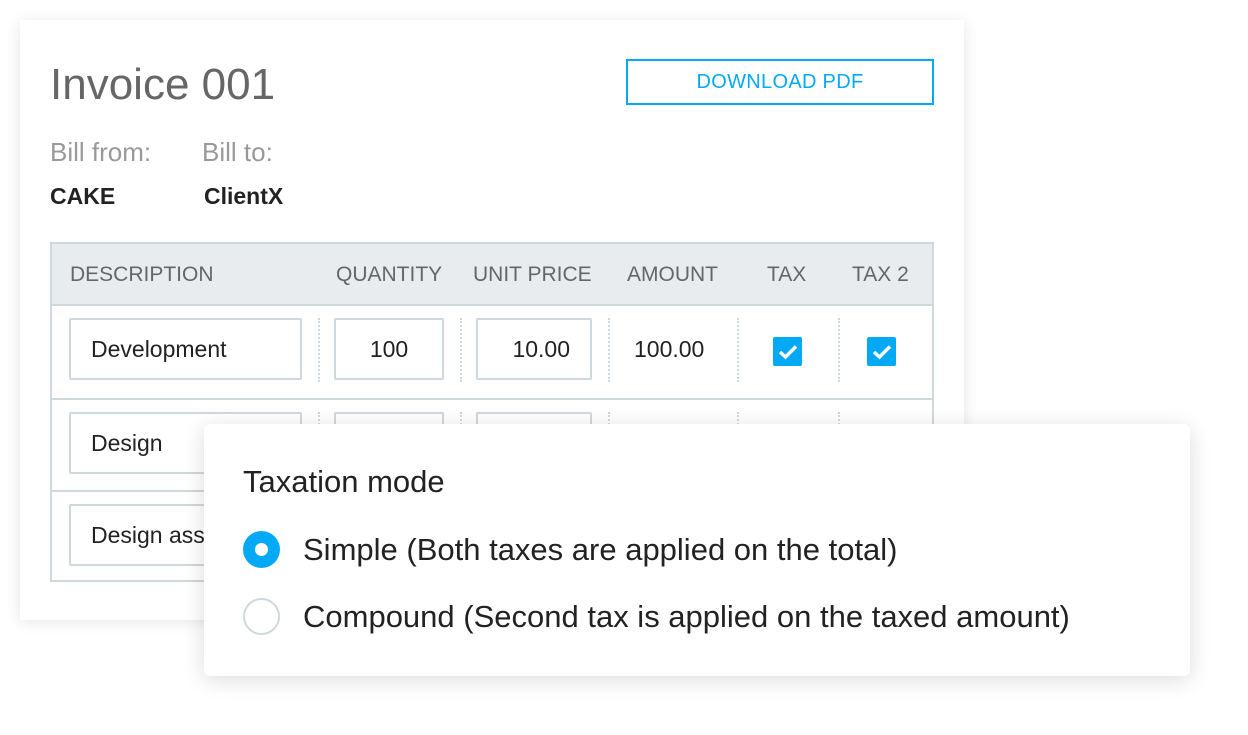  What do you see at coordinates (261, 616) in the screenshot?
I see `radio-unselected-icon` at bounding box center [261, 616].